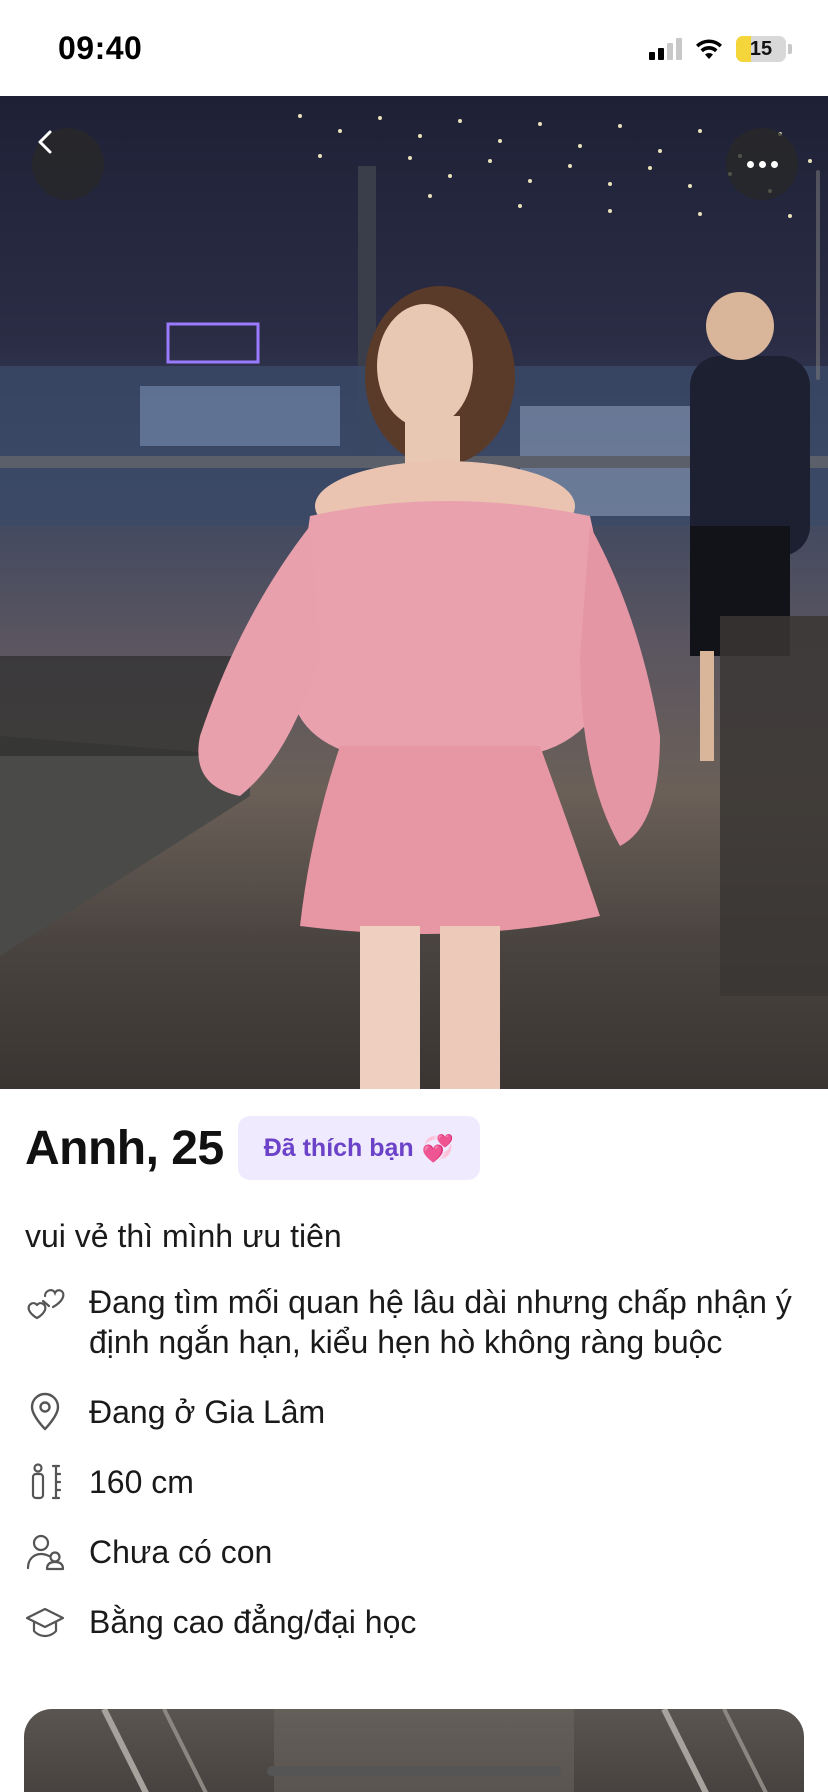 Image resolution: width=828 pixels, height=1792 pixels. What do you see at coordinates (434, 1750) in the screenshot?
I see `next-photo-scene` at bounding box center [434, 1750].